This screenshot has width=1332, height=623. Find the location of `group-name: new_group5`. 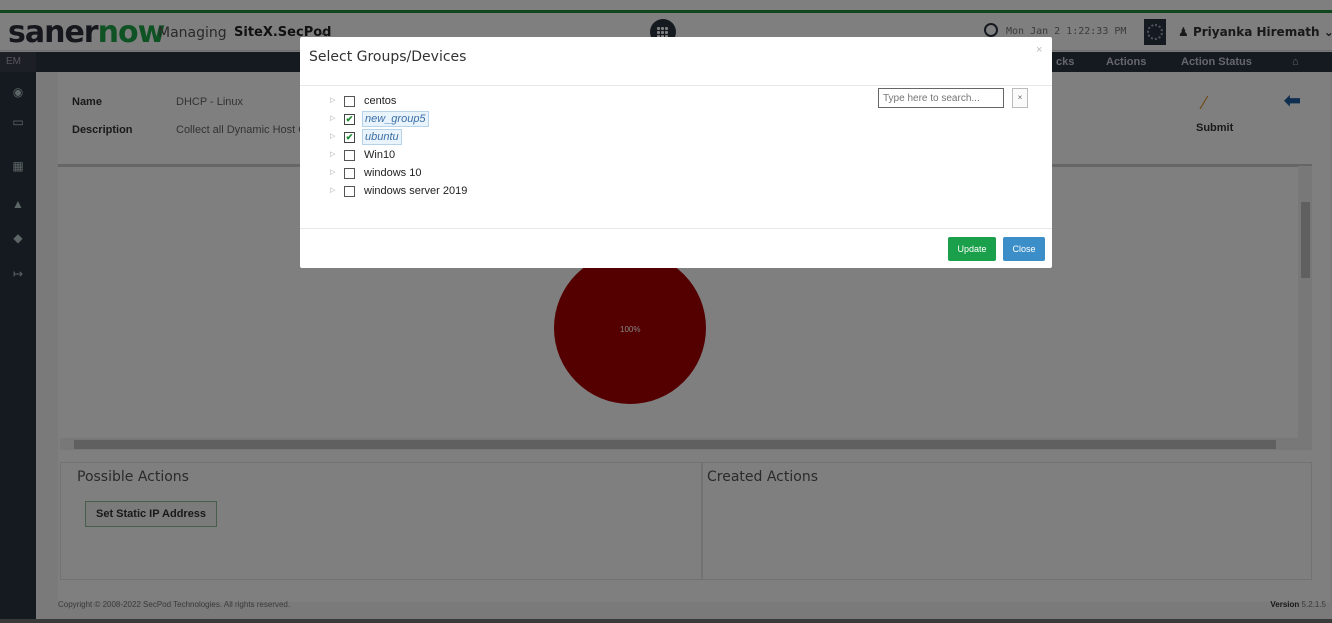

group-name: new_group5 is located at coordinates (395, 119).